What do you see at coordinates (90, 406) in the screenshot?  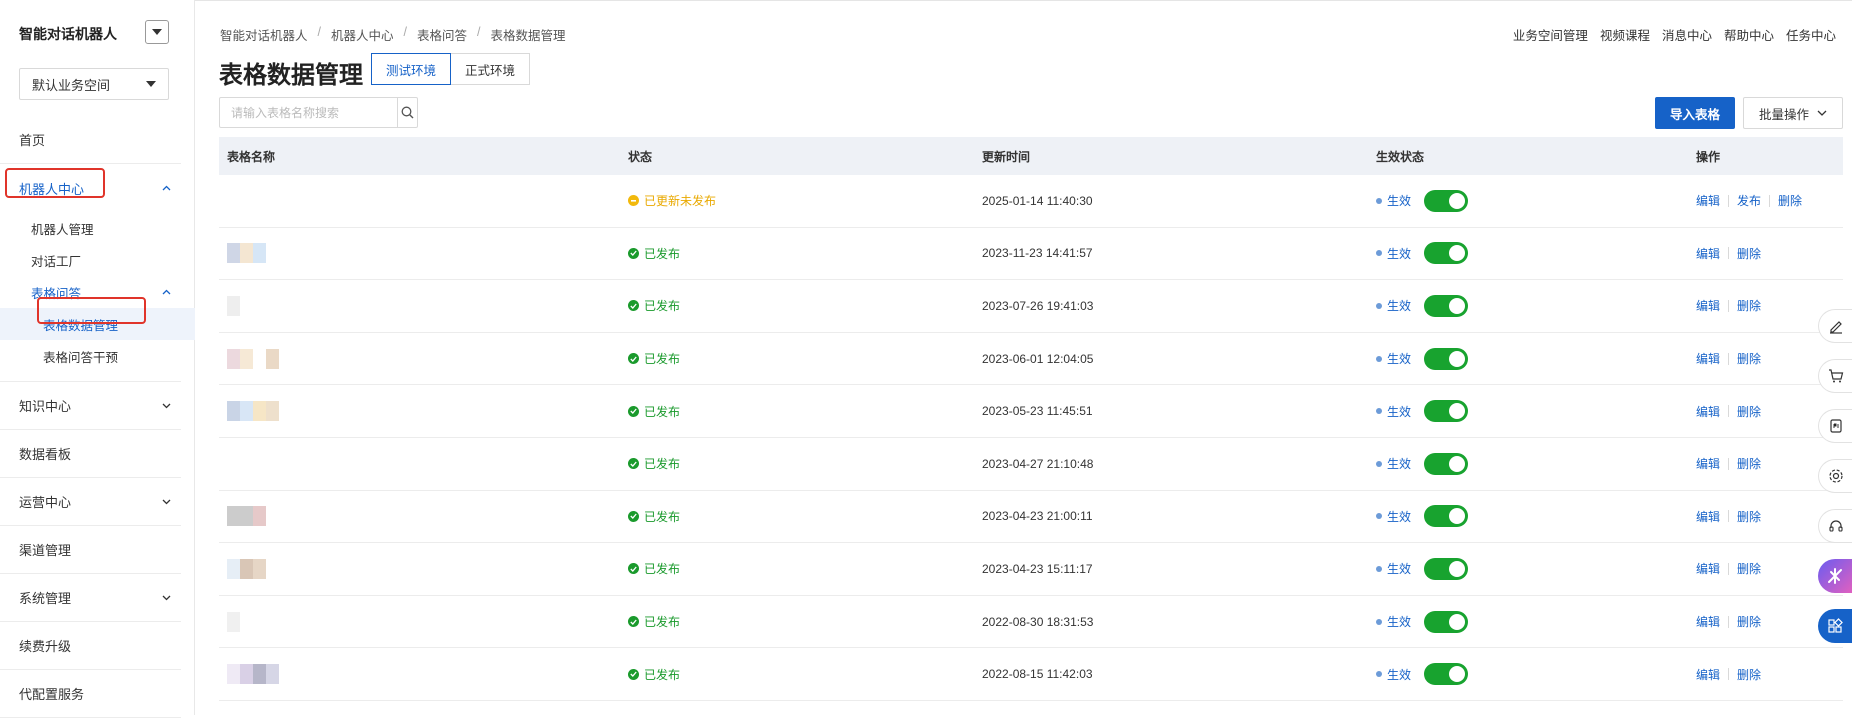 I see `sidebar-item-knowledge: 知识中心` at bounding box center [90, 406].